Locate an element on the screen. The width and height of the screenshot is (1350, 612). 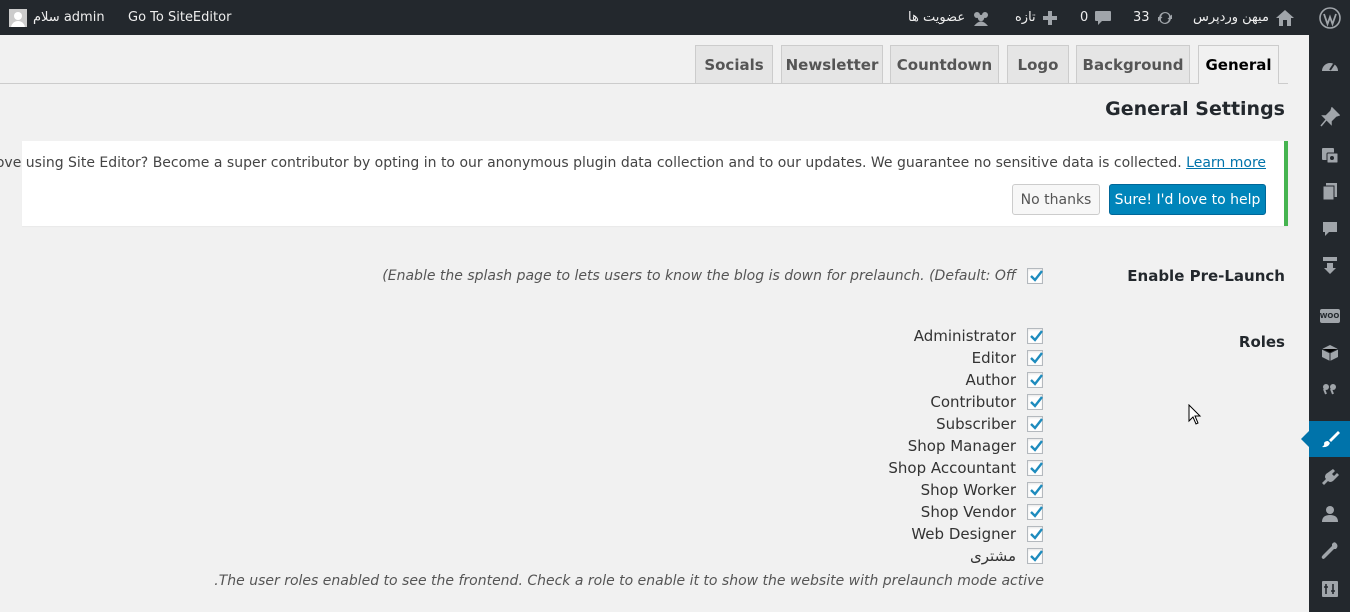
membership-menu: عضویت ها is located at coordinates (949, 17).